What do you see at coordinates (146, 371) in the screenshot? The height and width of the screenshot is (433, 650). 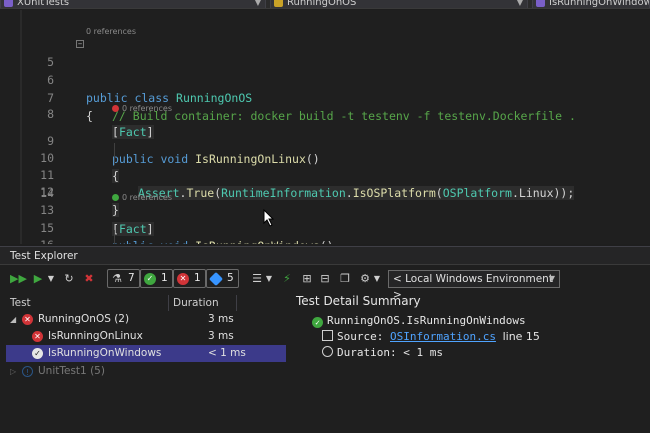 I see `test-row-unittest1: ▷ ! UnitTest1 (5)` at bounding box center [146, 371].